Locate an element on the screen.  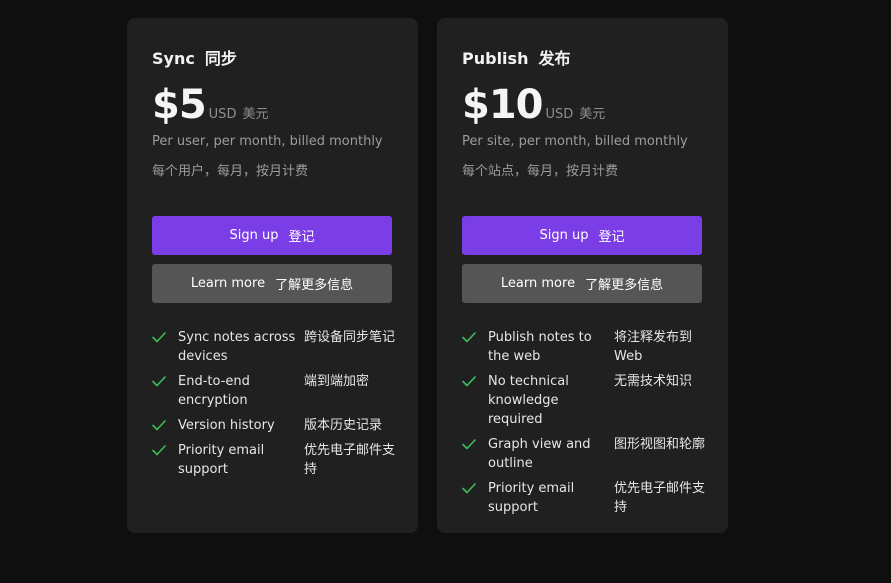
feature-text-cn: 跨设备同步笔记 is located at coordinates (350, 337).